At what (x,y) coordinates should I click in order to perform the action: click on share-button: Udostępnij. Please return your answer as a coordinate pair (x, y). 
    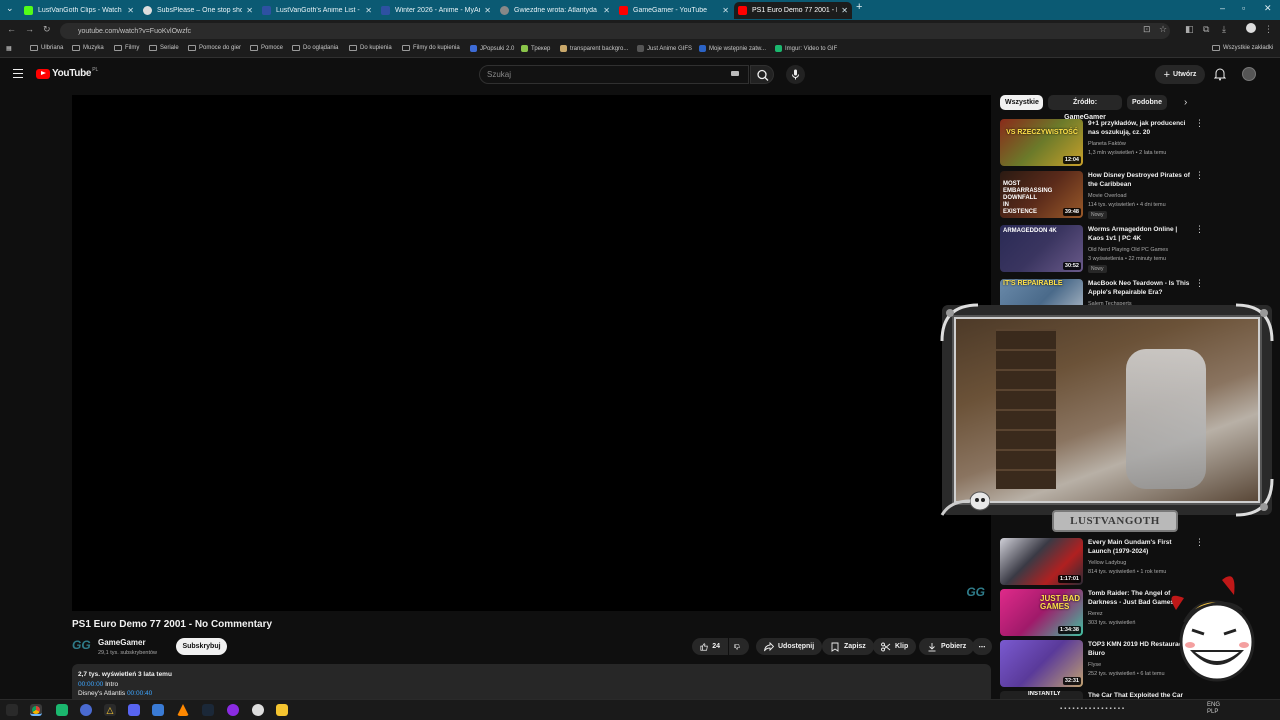
    Looking at the image, I should click on (789, 646).